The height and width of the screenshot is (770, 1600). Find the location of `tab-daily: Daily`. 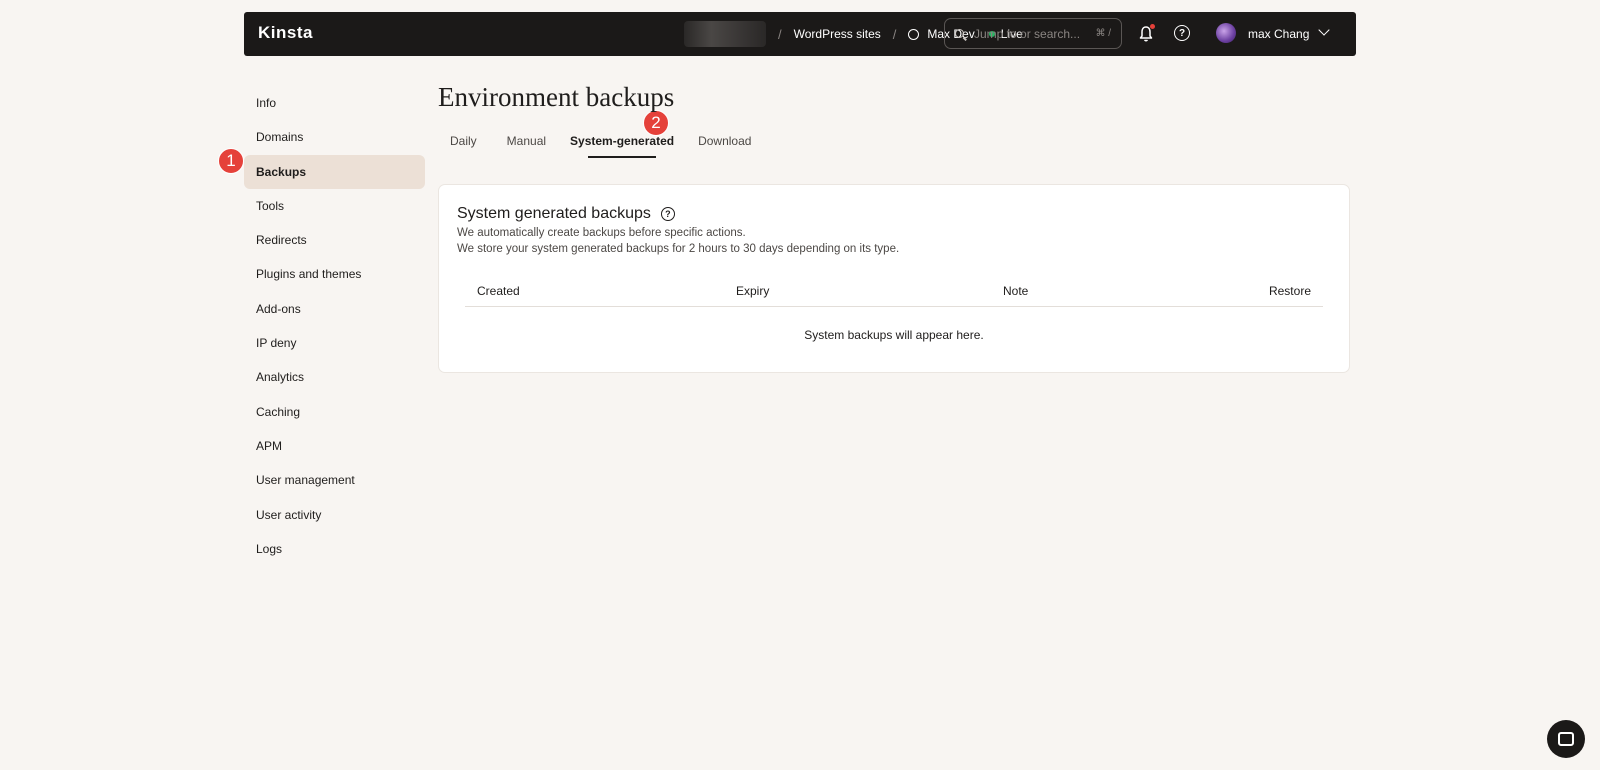

tab-daily: Daily is located at coordinates (463, 147).